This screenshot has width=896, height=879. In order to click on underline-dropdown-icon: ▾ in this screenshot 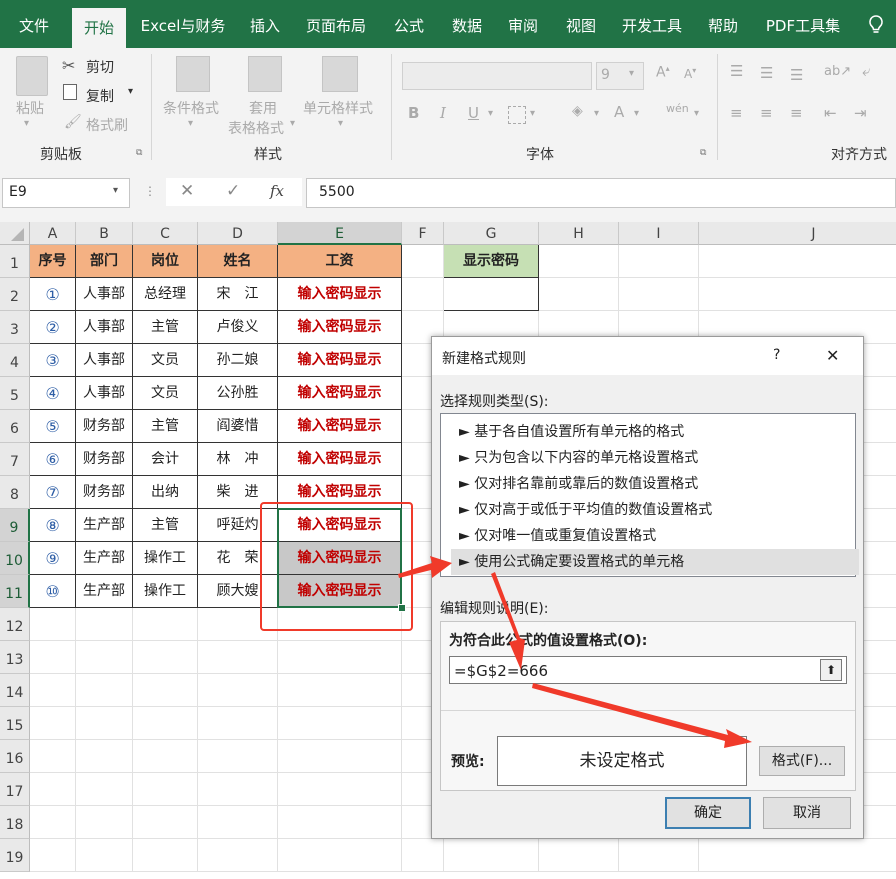, I will do `click(490, 113)`.